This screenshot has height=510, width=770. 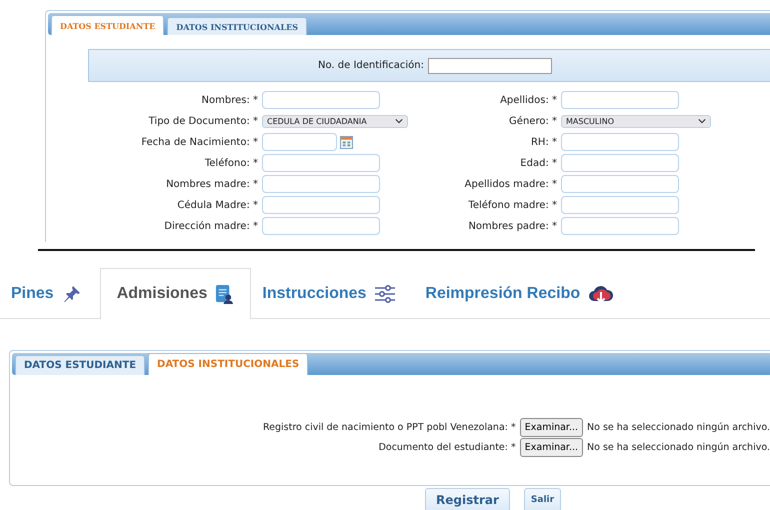 I want to click on field-label: Dirección madre: *, so click(x=210, y=226).